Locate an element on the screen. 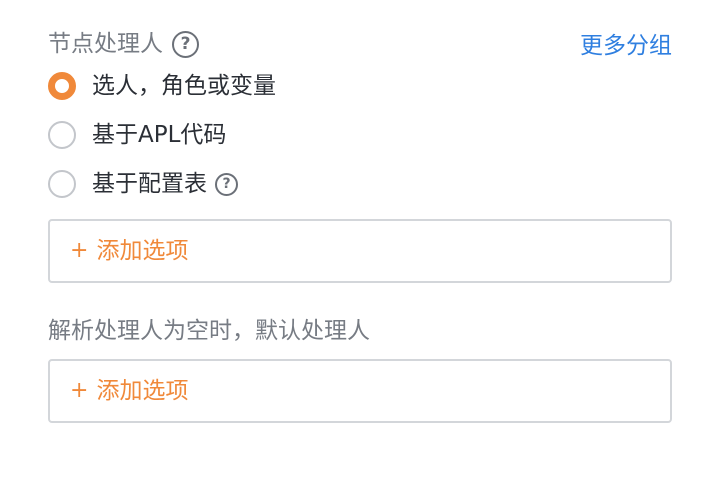 Image resolution: width=712 pixels, height=502 pixels. radio-option-select-person: 选人，角色或变量 is located at coordinates (162, 86).